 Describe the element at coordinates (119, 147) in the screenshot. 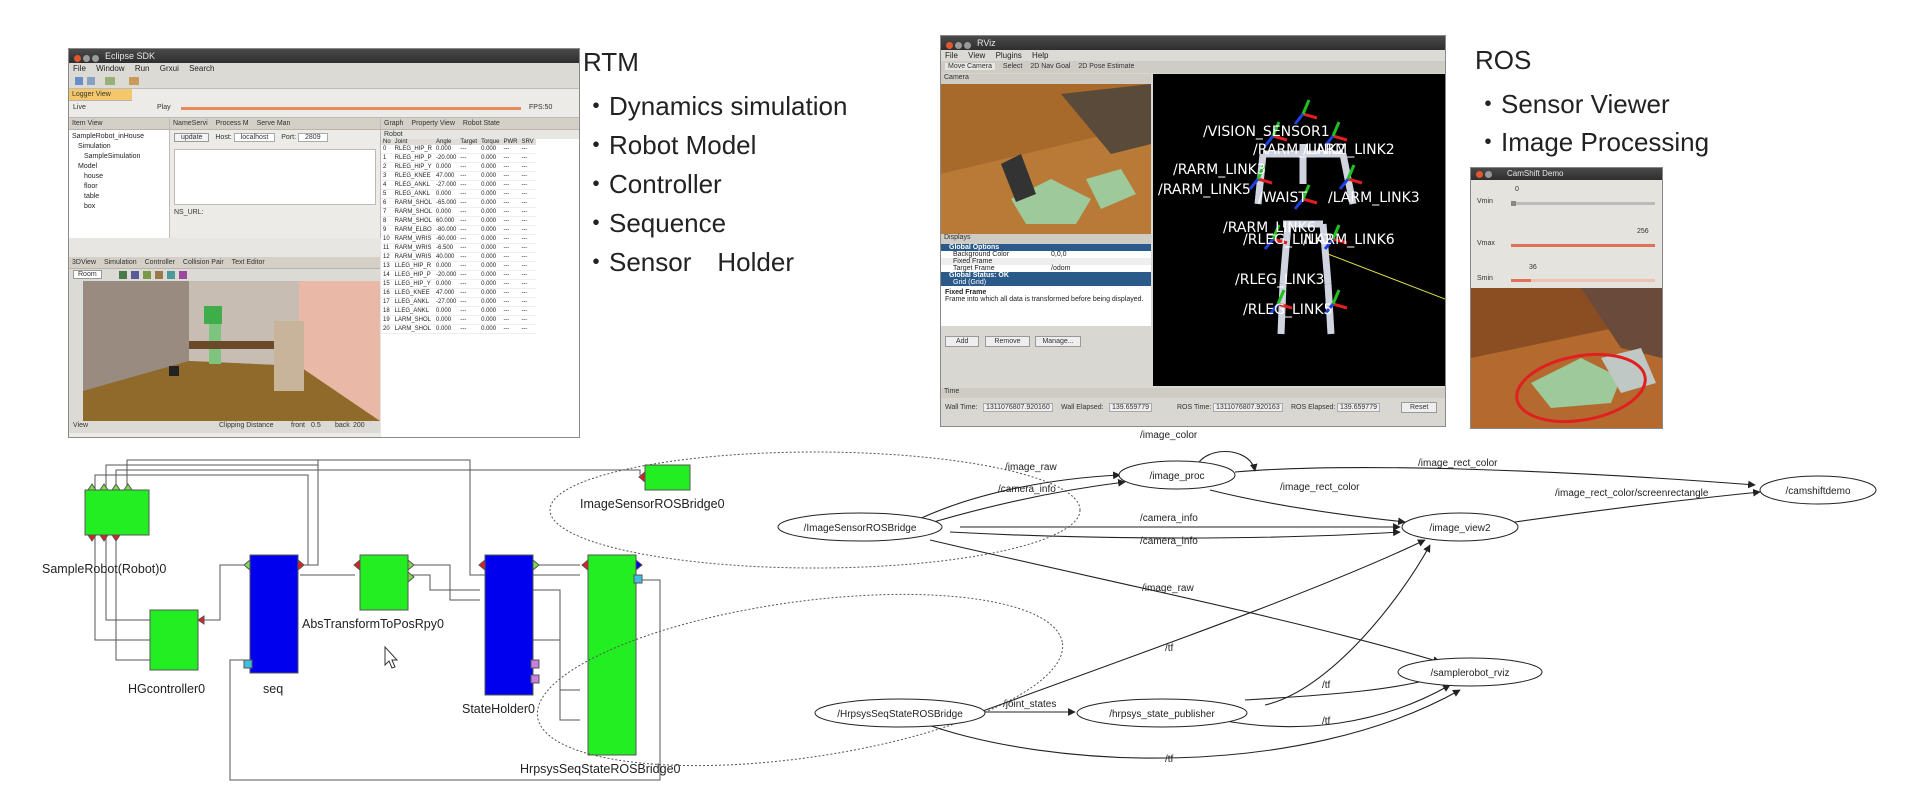

I see `tree-item: Simulation` at that location.